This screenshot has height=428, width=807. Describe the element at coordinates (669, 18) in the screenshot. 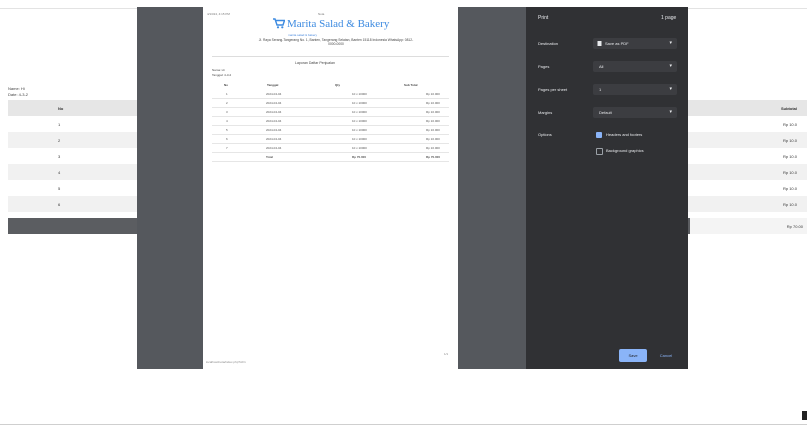

I see `sheet-count: 1 page` at that location.